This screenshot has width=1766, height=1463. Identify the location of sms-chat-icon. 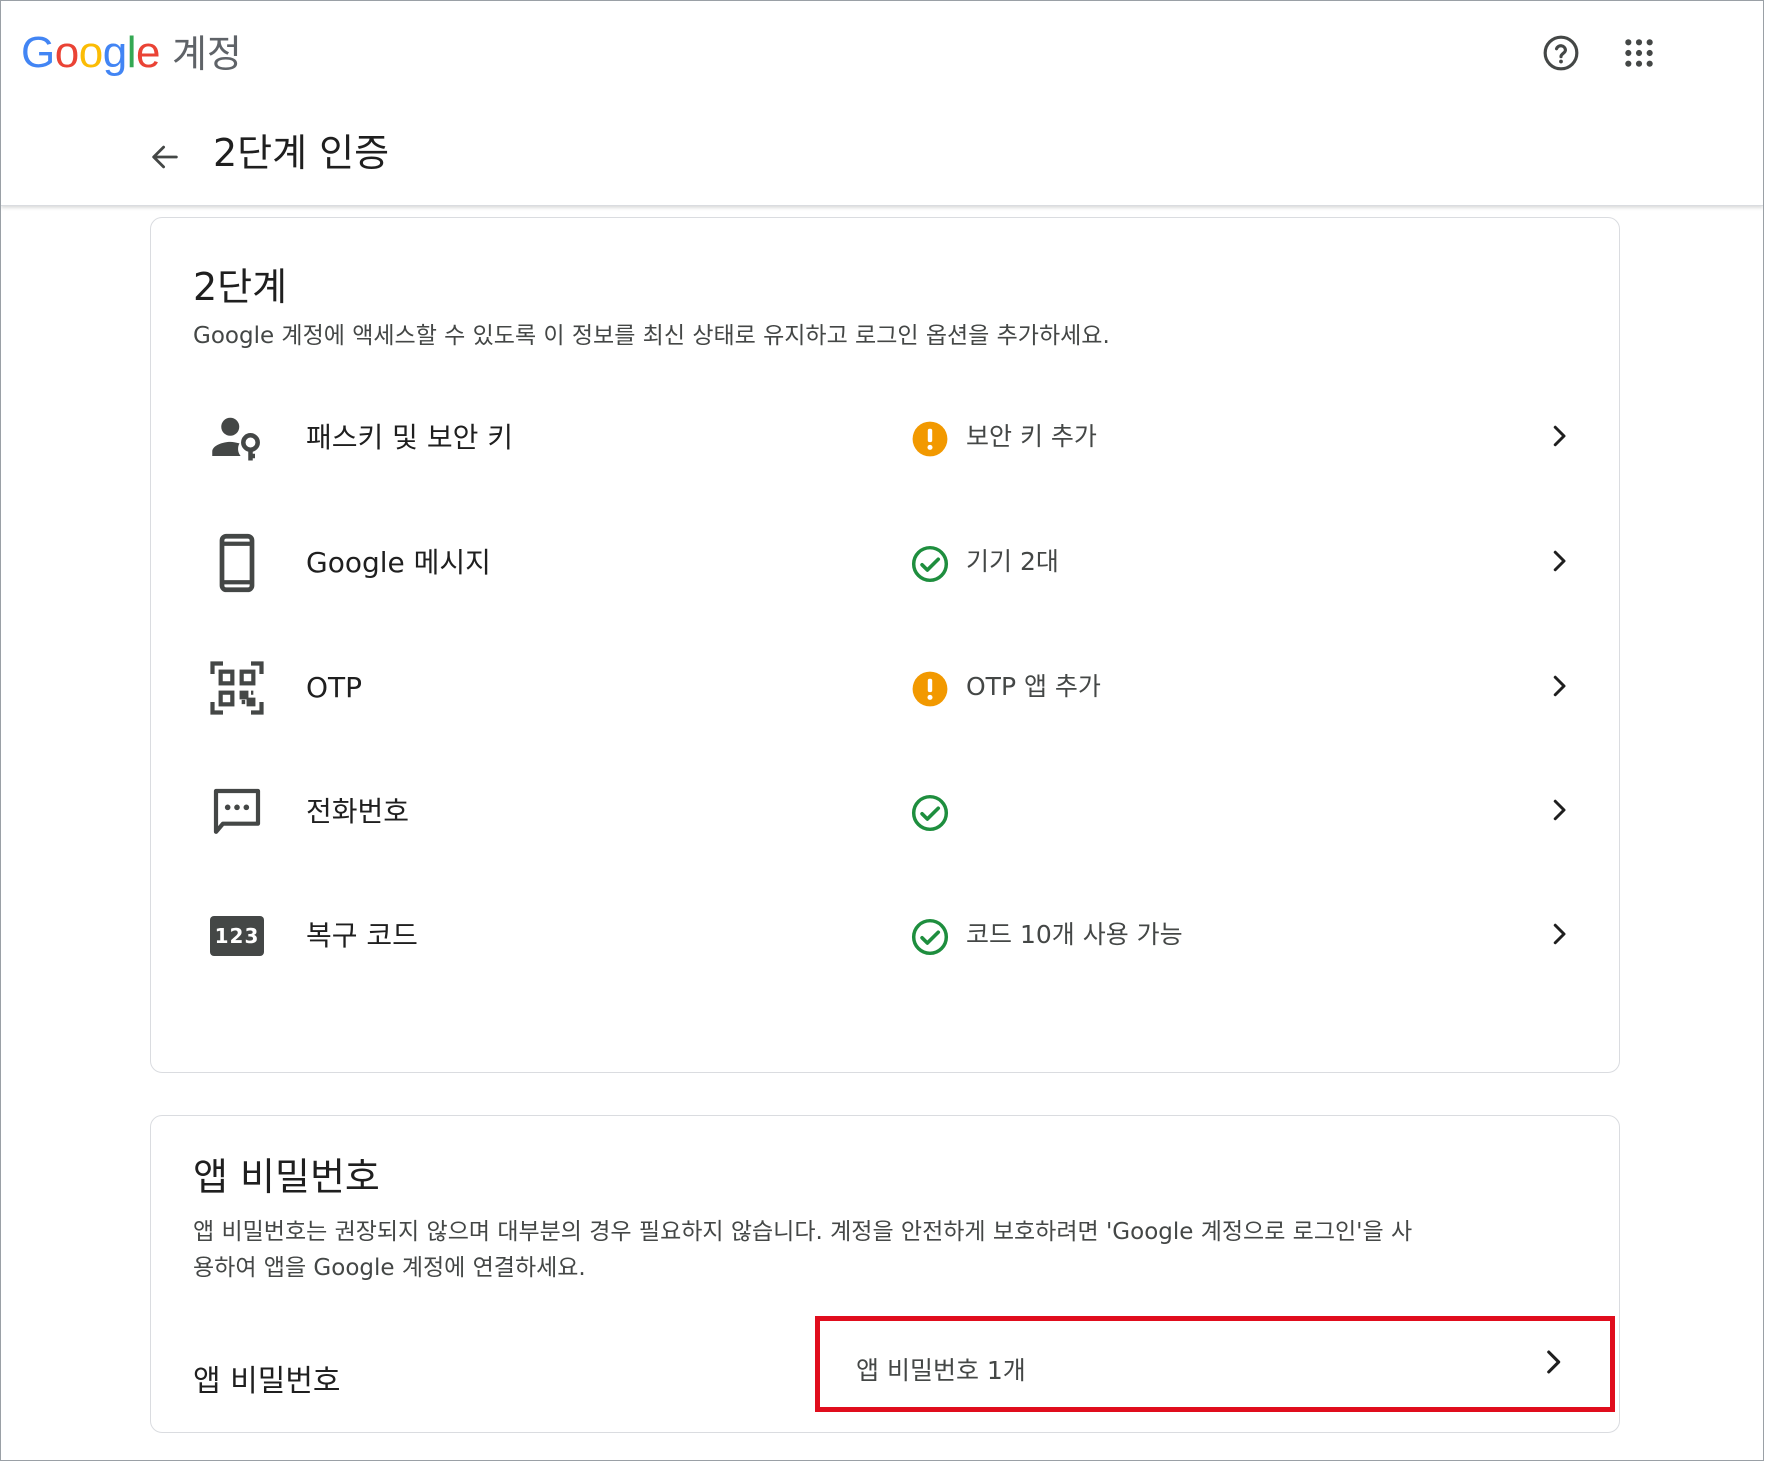
(237, 812).